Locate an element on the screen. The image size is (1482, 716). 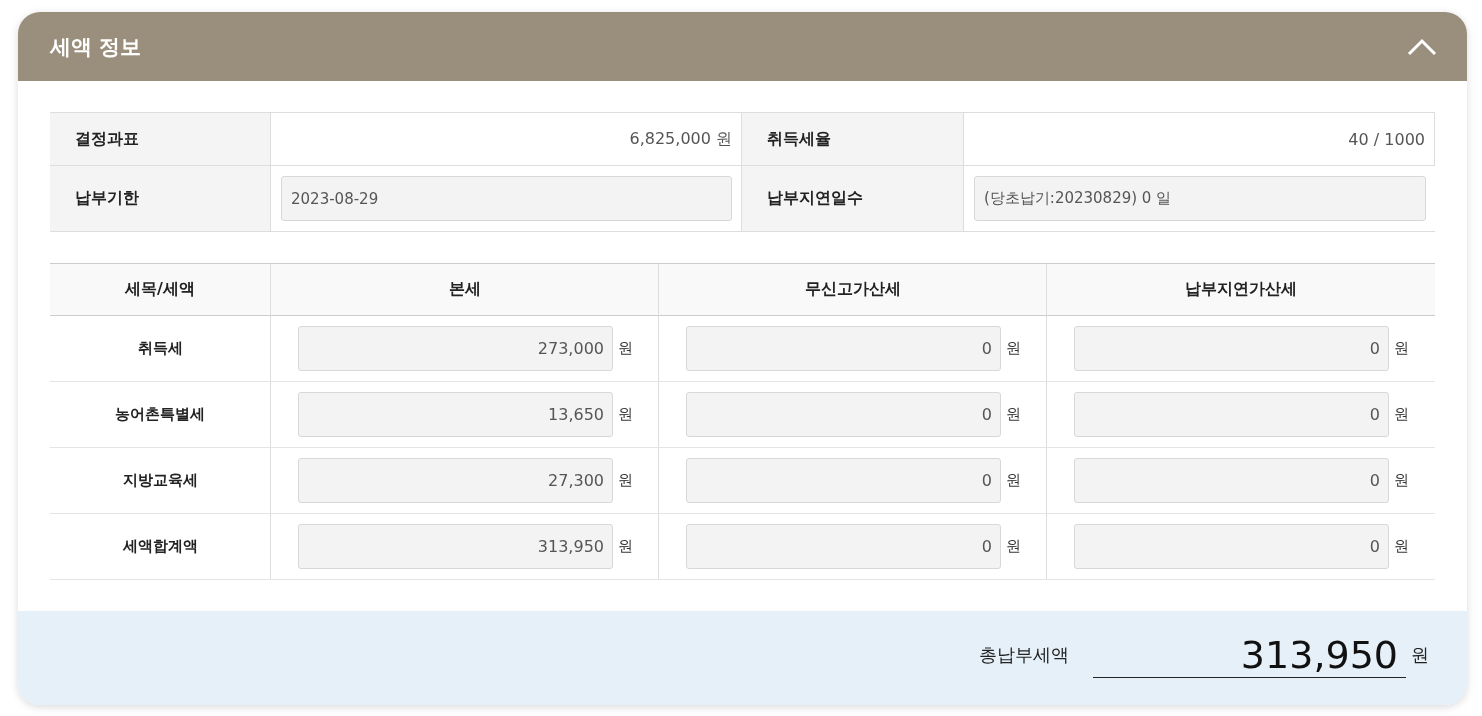
info-label: 취득세율 is located at coordinates (853, 139).